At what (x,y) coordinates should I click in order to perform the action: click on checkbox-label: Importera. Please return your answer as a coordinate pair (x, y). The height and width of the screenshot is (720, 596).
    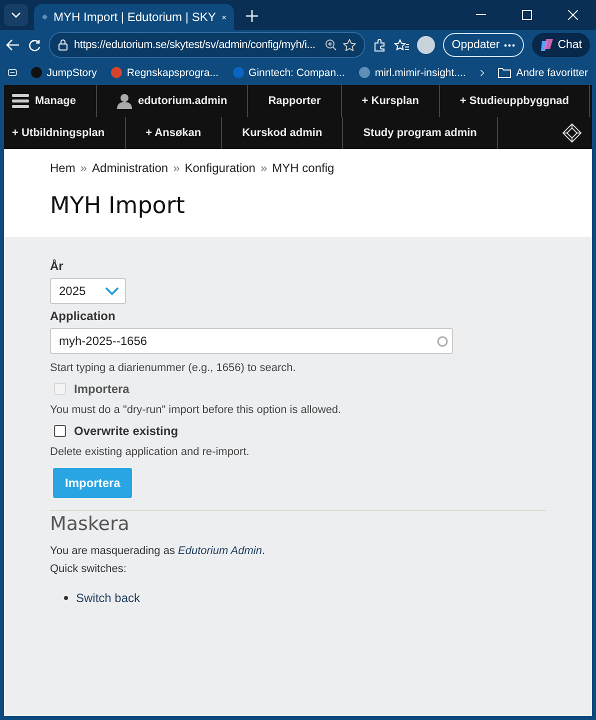
    Looking at the image, I should click on (102, 389).